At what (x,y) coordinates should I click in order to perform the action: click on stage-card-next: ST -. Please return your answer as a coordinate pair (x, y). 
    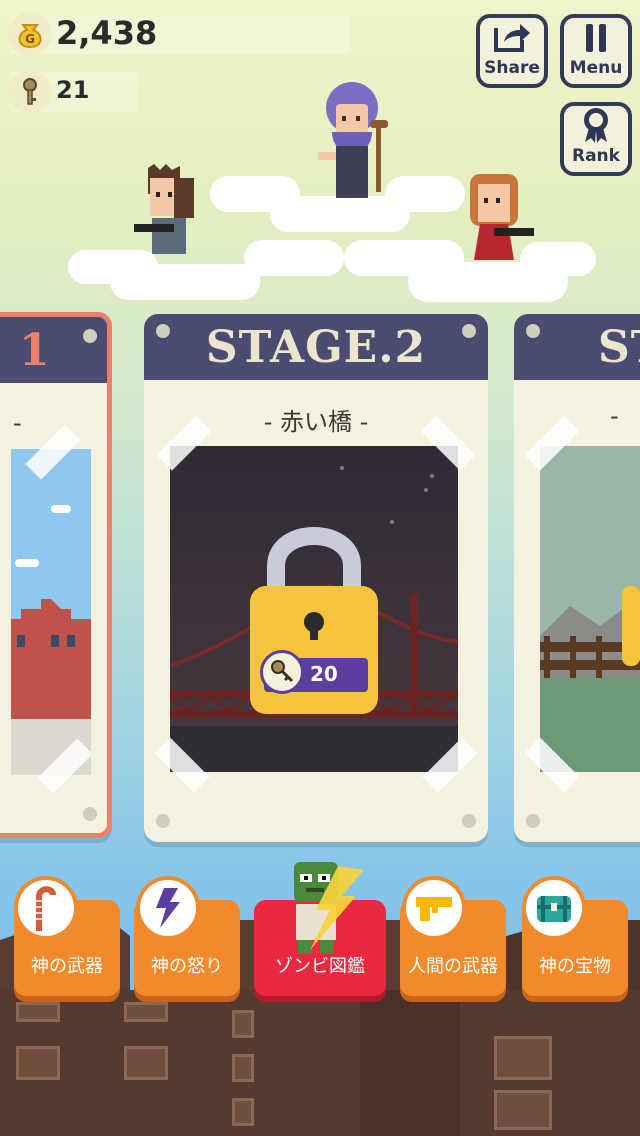
    Looking at the image, I should click on (577, 578).